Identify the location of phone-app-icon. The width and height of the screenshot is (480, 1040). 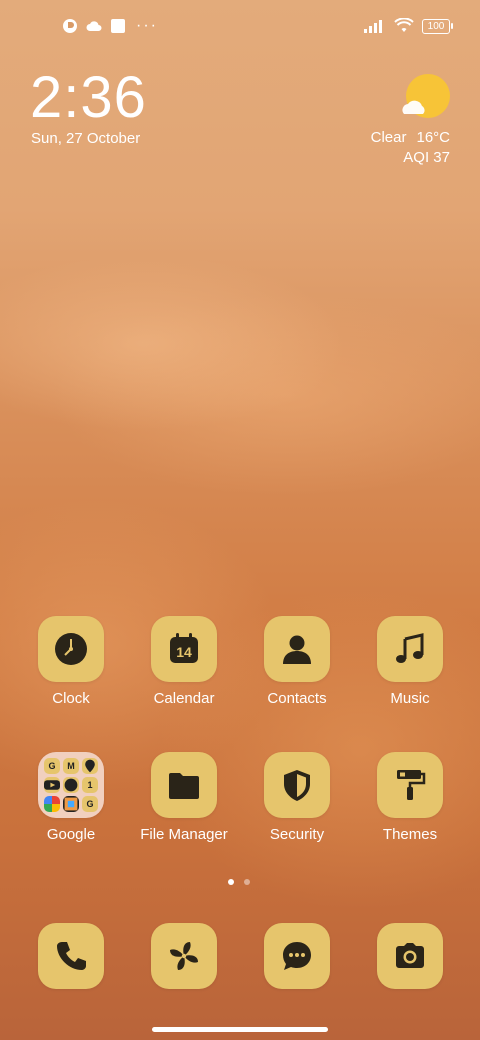
(71, 956).